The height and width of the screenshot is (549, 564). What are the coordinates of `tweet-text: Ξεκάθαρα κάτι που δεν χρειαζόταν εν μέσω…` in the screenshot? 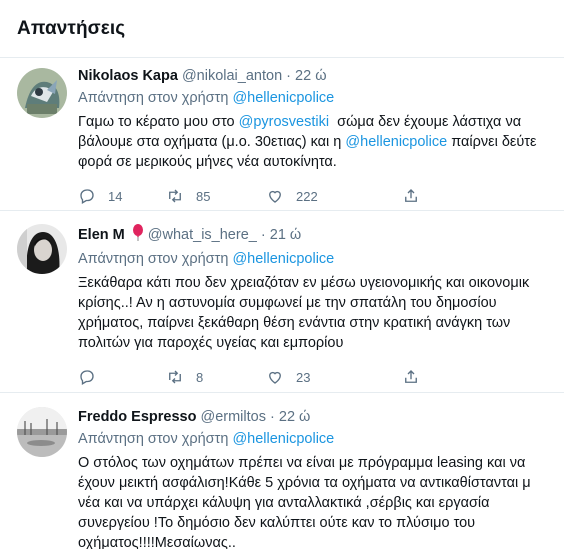 It's located at (319, 313).